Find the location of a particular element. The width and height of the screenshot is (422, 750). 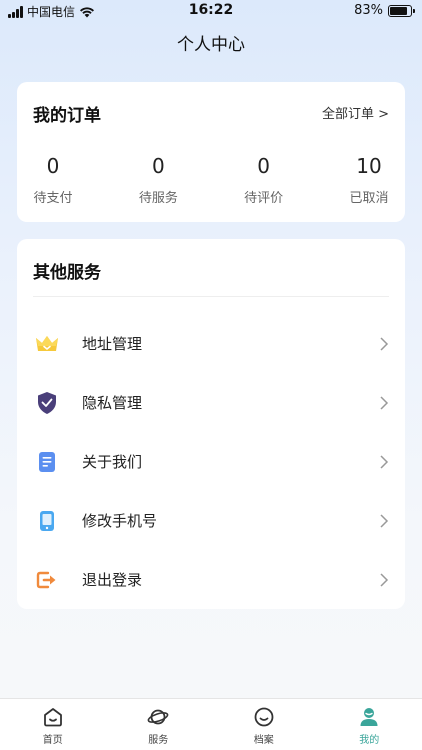

tab-mine: 我的 is located at coordinates (369, 724).